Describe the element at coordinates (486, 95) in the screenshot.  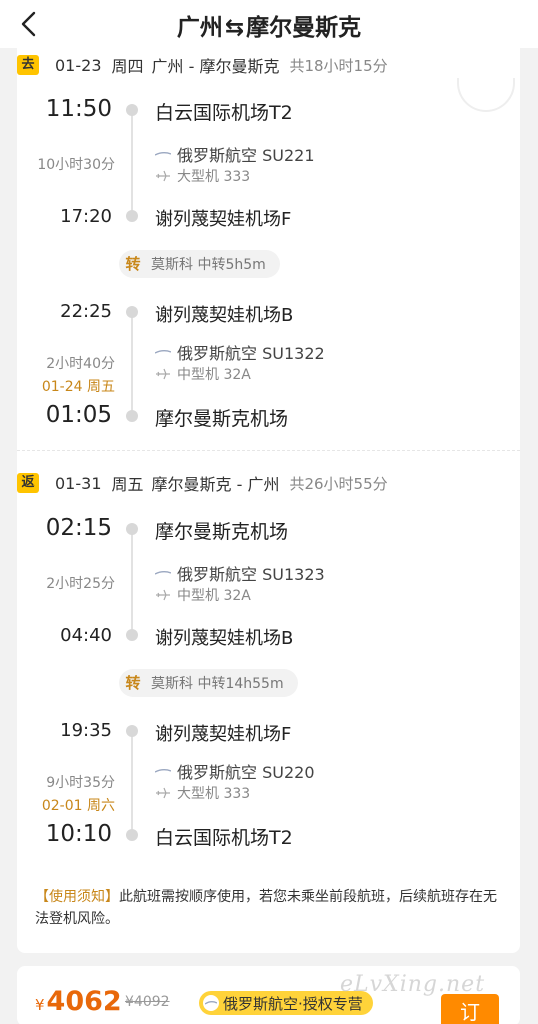
I see `corner-decoration` at that location.